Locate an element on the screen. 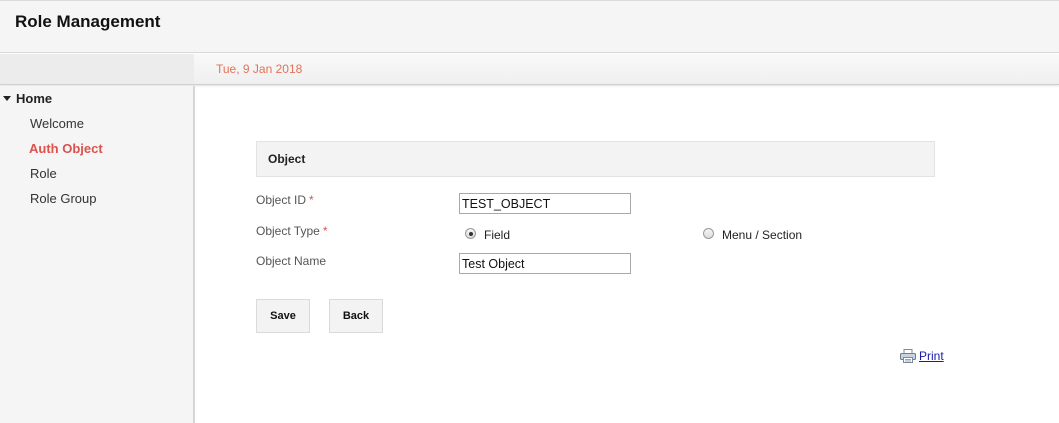 Image resolution: width=1059 pixels, height=423 pixels. section-title: Object is located at coordinates (287, 159).